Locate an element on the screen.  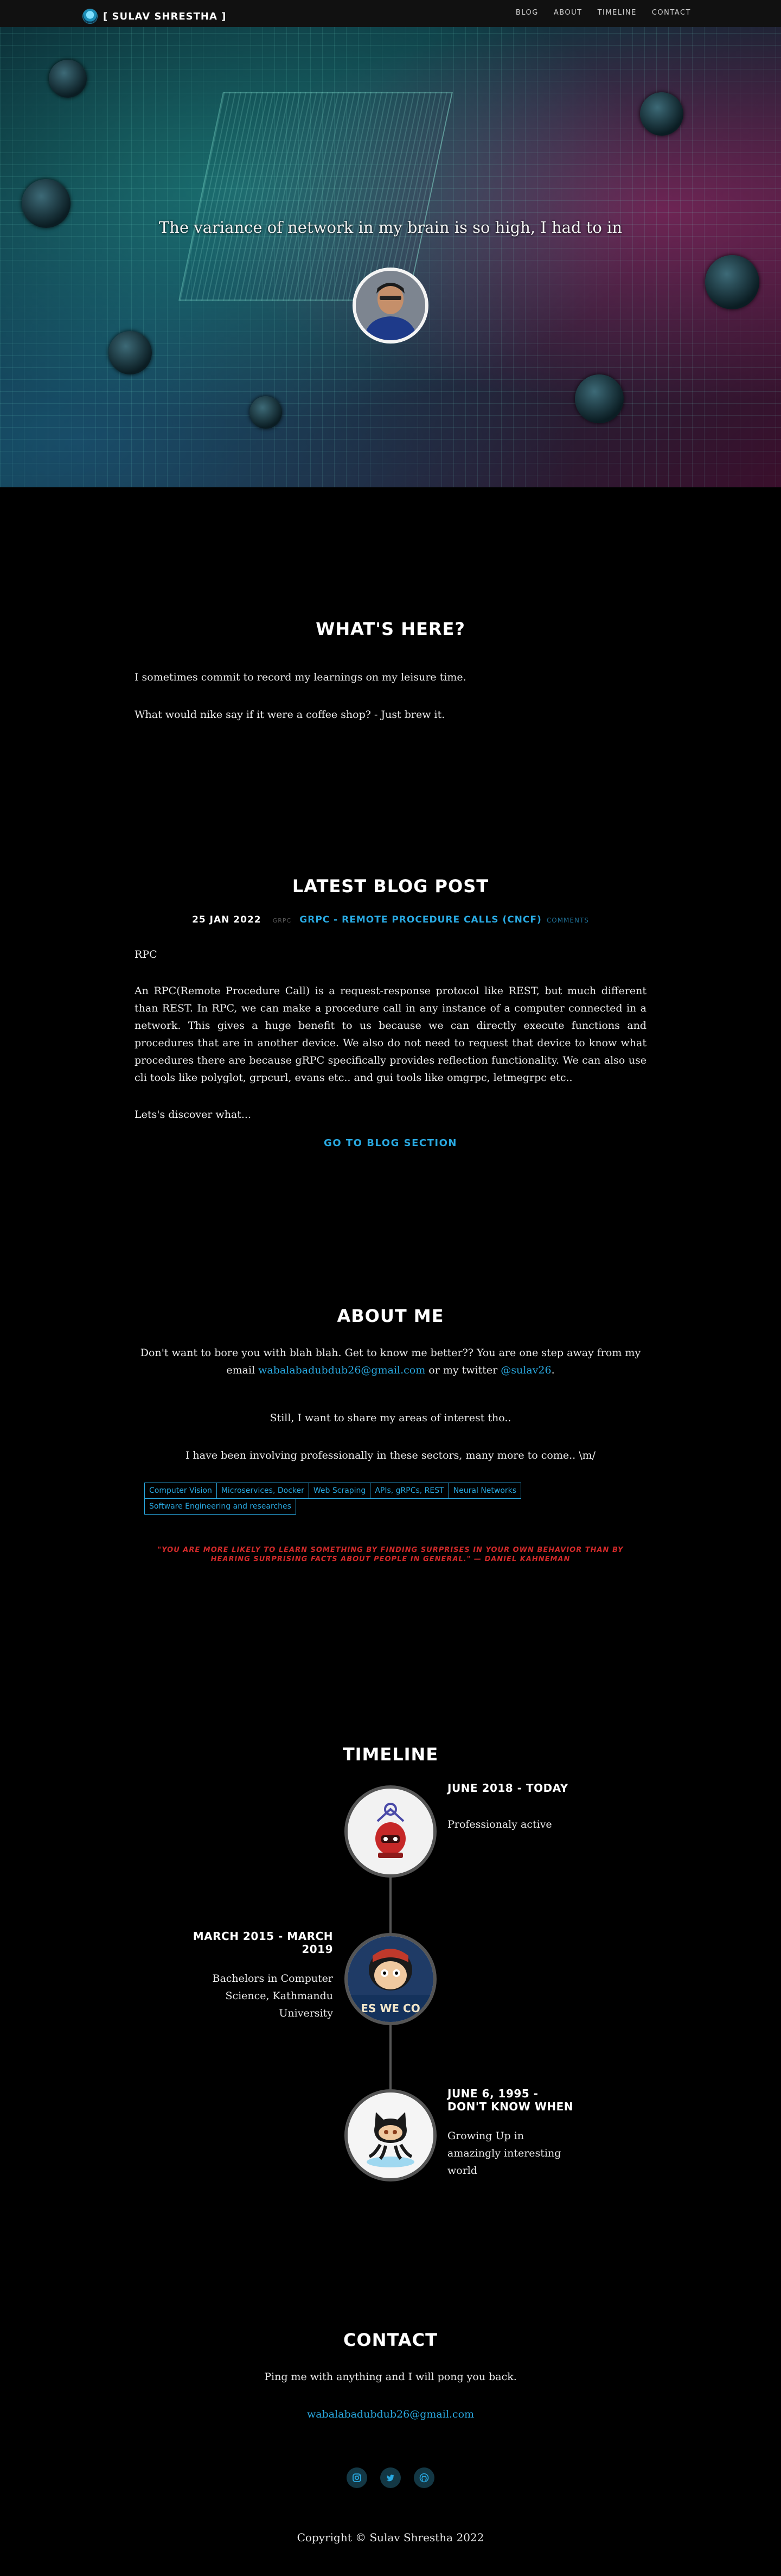
nav-link-timeline: TIMELINE is located at coordinates (617, 13).